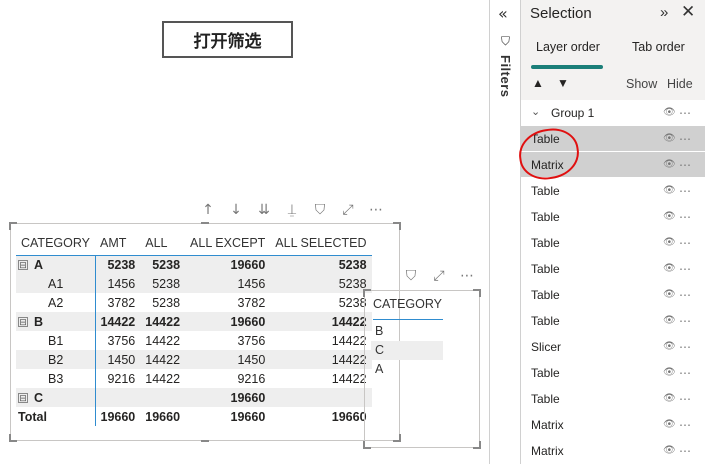  What do you see at coordinates (56, 283) in the screenshot?
I see `row-label: A1` at bounding box center [56, 283].